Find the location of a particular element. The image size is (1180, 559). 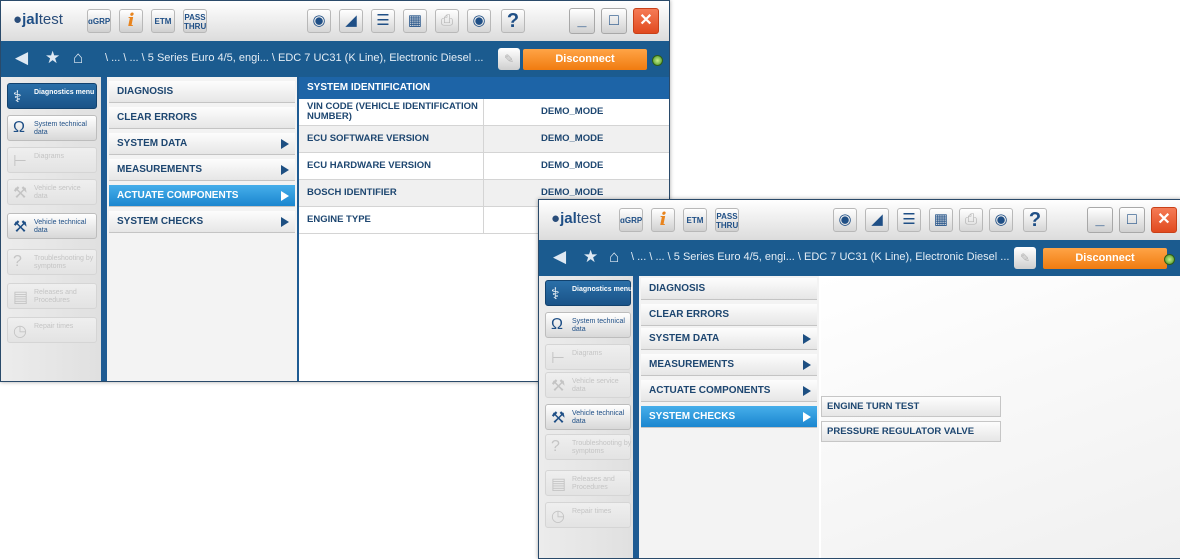

submenu-item-engine-turn-test: ENGINE TURN TEST is located at coordinates (911, 406).